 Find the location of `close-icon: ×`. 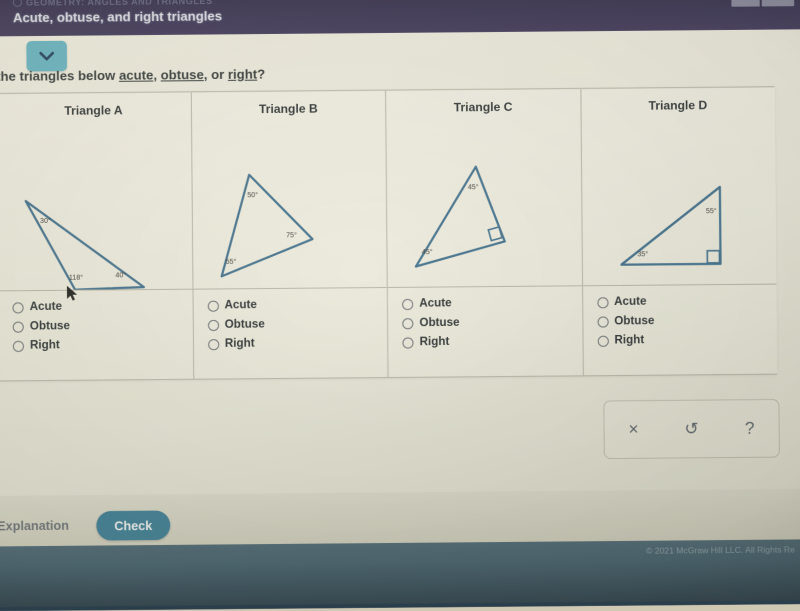

close-icon: × is located at coordinates (633, 429).